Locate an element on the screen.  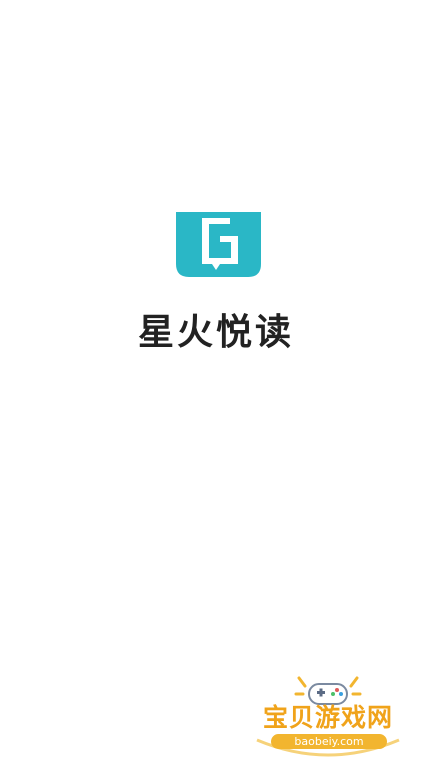
app-name: 星火悦读 is located at coordinates (215, 332).